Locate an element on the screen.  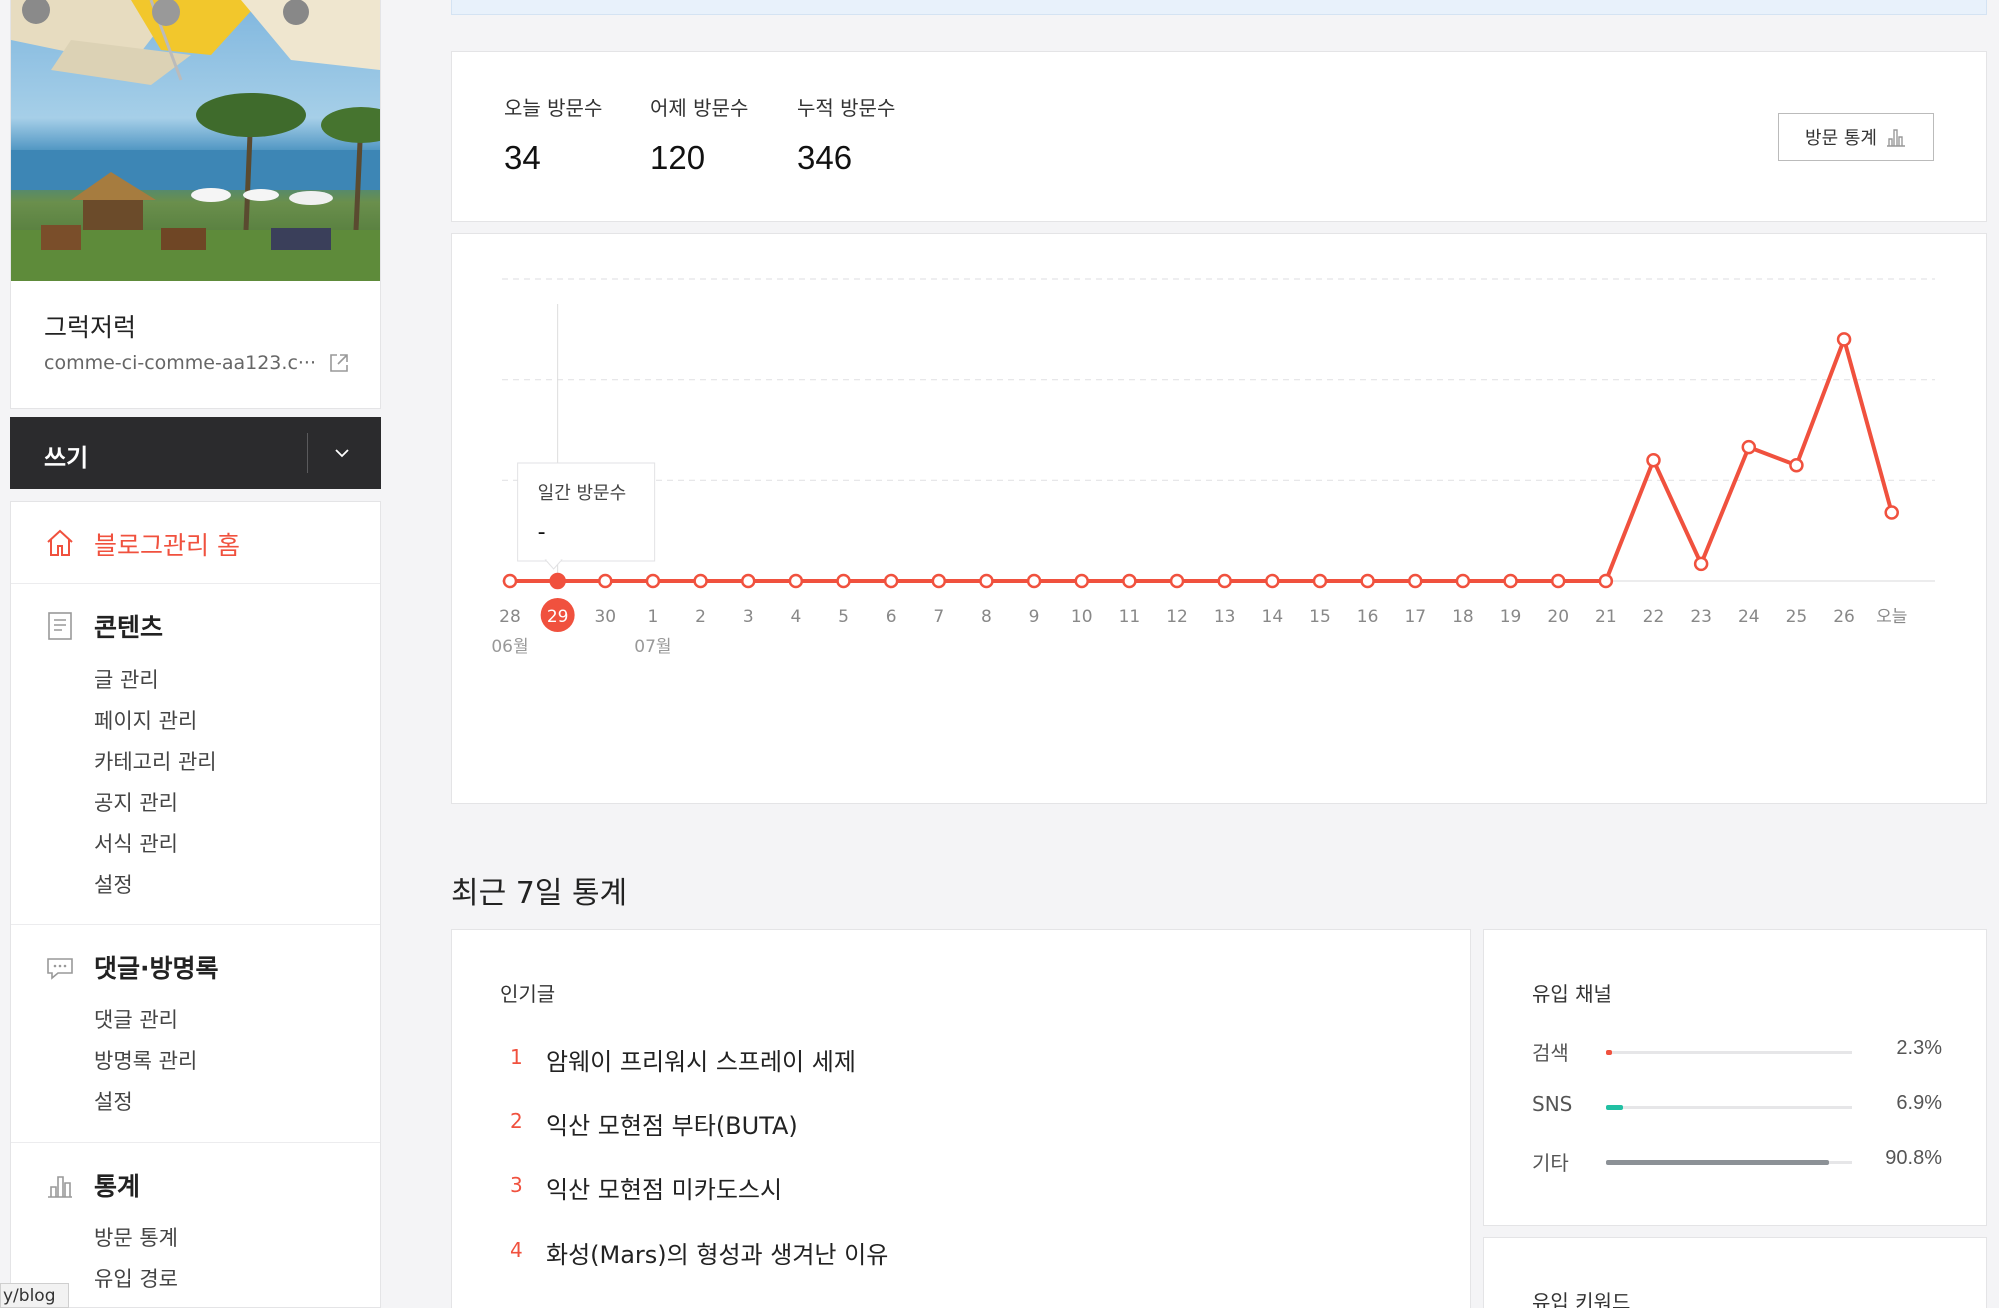
menu-item-contents-settings: 설정 is located at coordinates (113, 884).